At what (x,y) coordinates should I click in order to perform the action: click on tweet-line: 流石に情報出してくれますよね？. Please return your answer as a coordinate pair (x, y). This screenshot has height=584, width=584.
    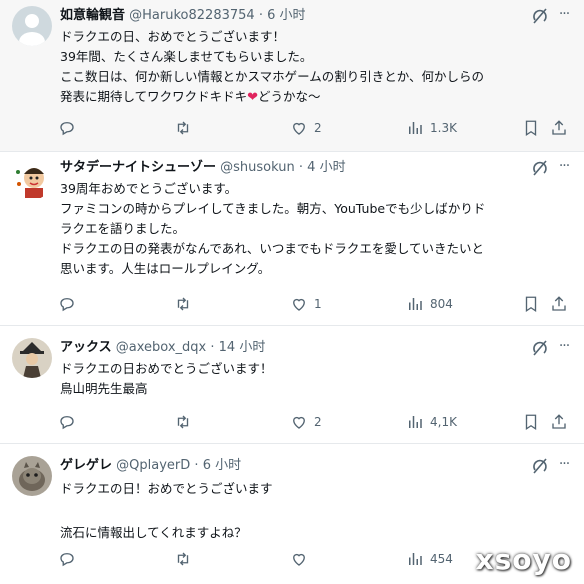
    Looking at the image, I should click on (153, 532).